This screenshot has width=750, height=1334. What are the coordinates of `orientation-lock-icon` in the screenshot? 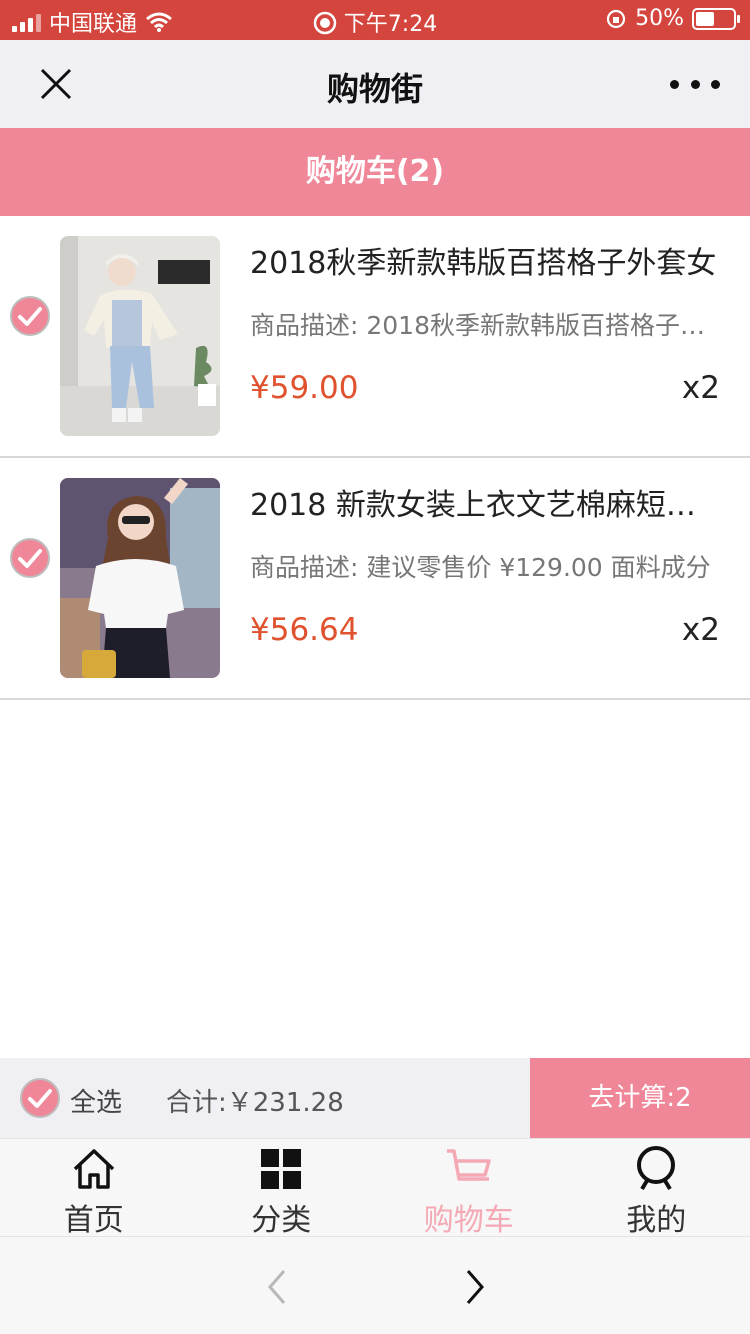 It's located at (325, 23).